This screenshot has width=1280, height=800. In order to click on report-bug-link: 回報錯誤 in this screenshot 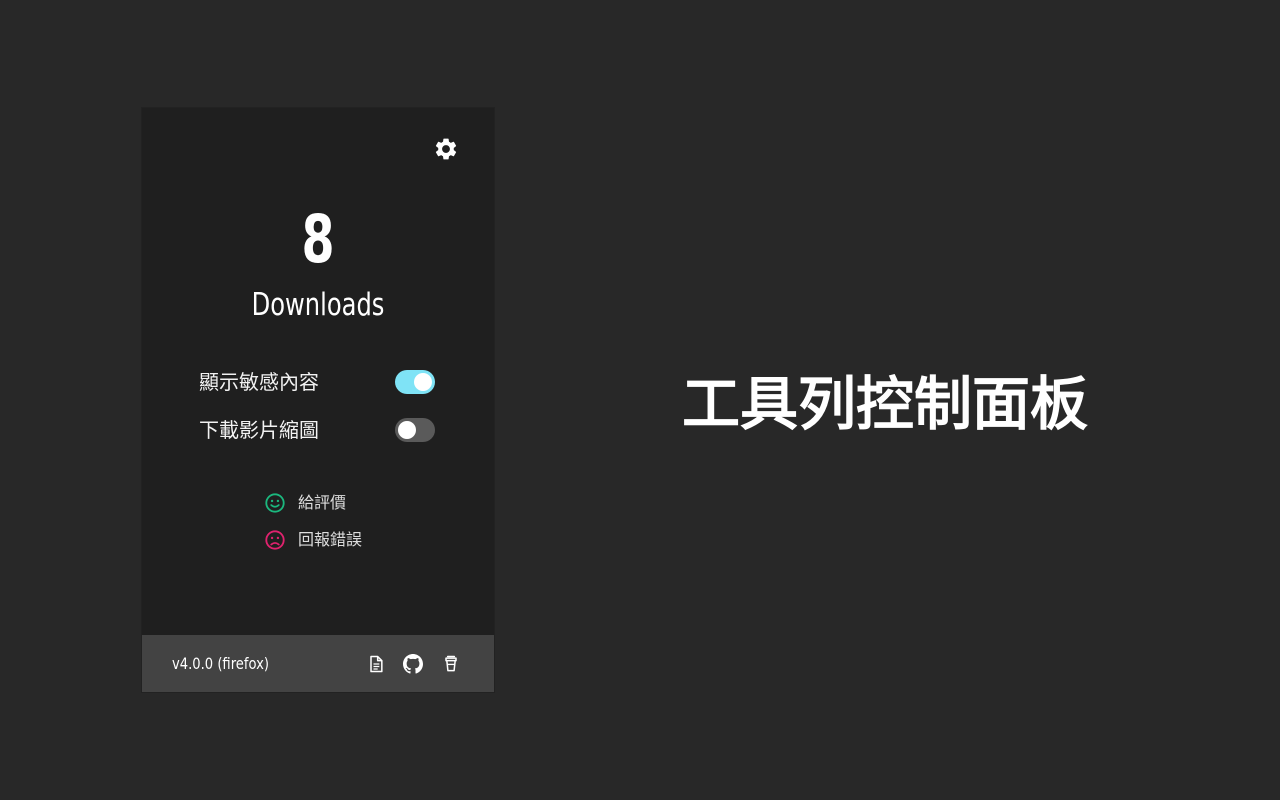, I will do `click(329, 540)`.